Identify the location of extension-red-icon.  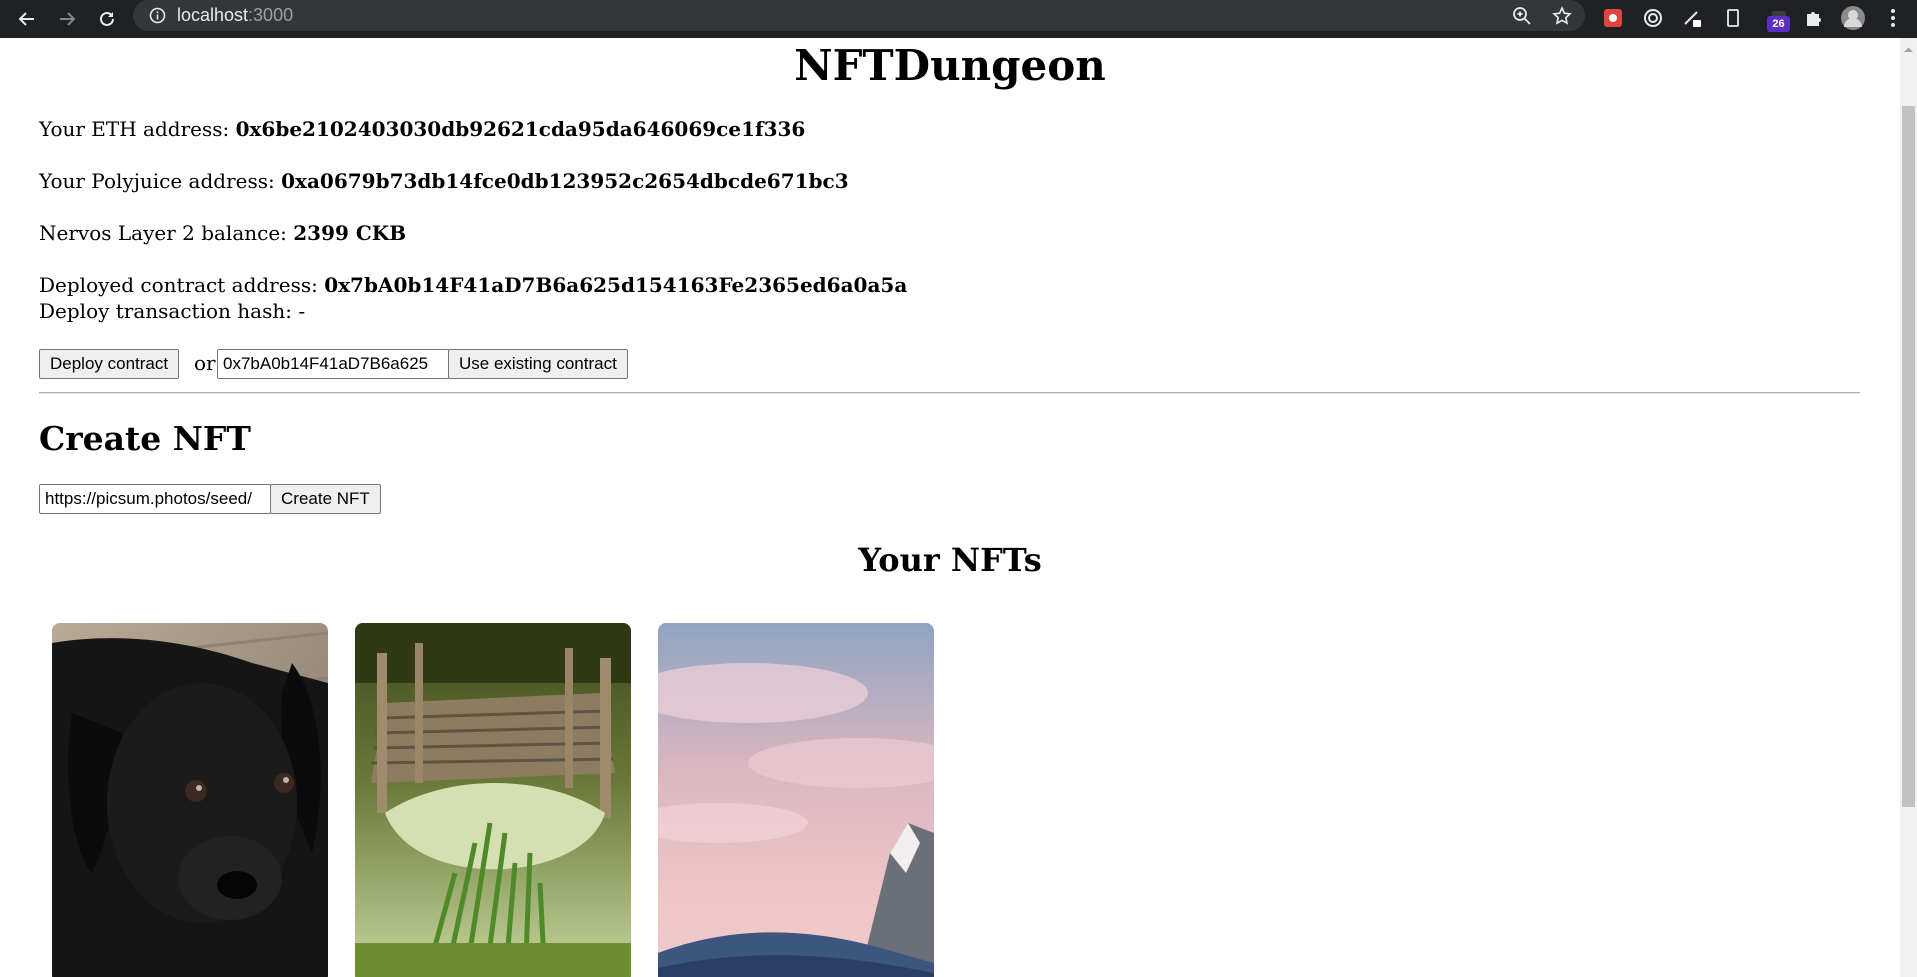
(1613, 18).